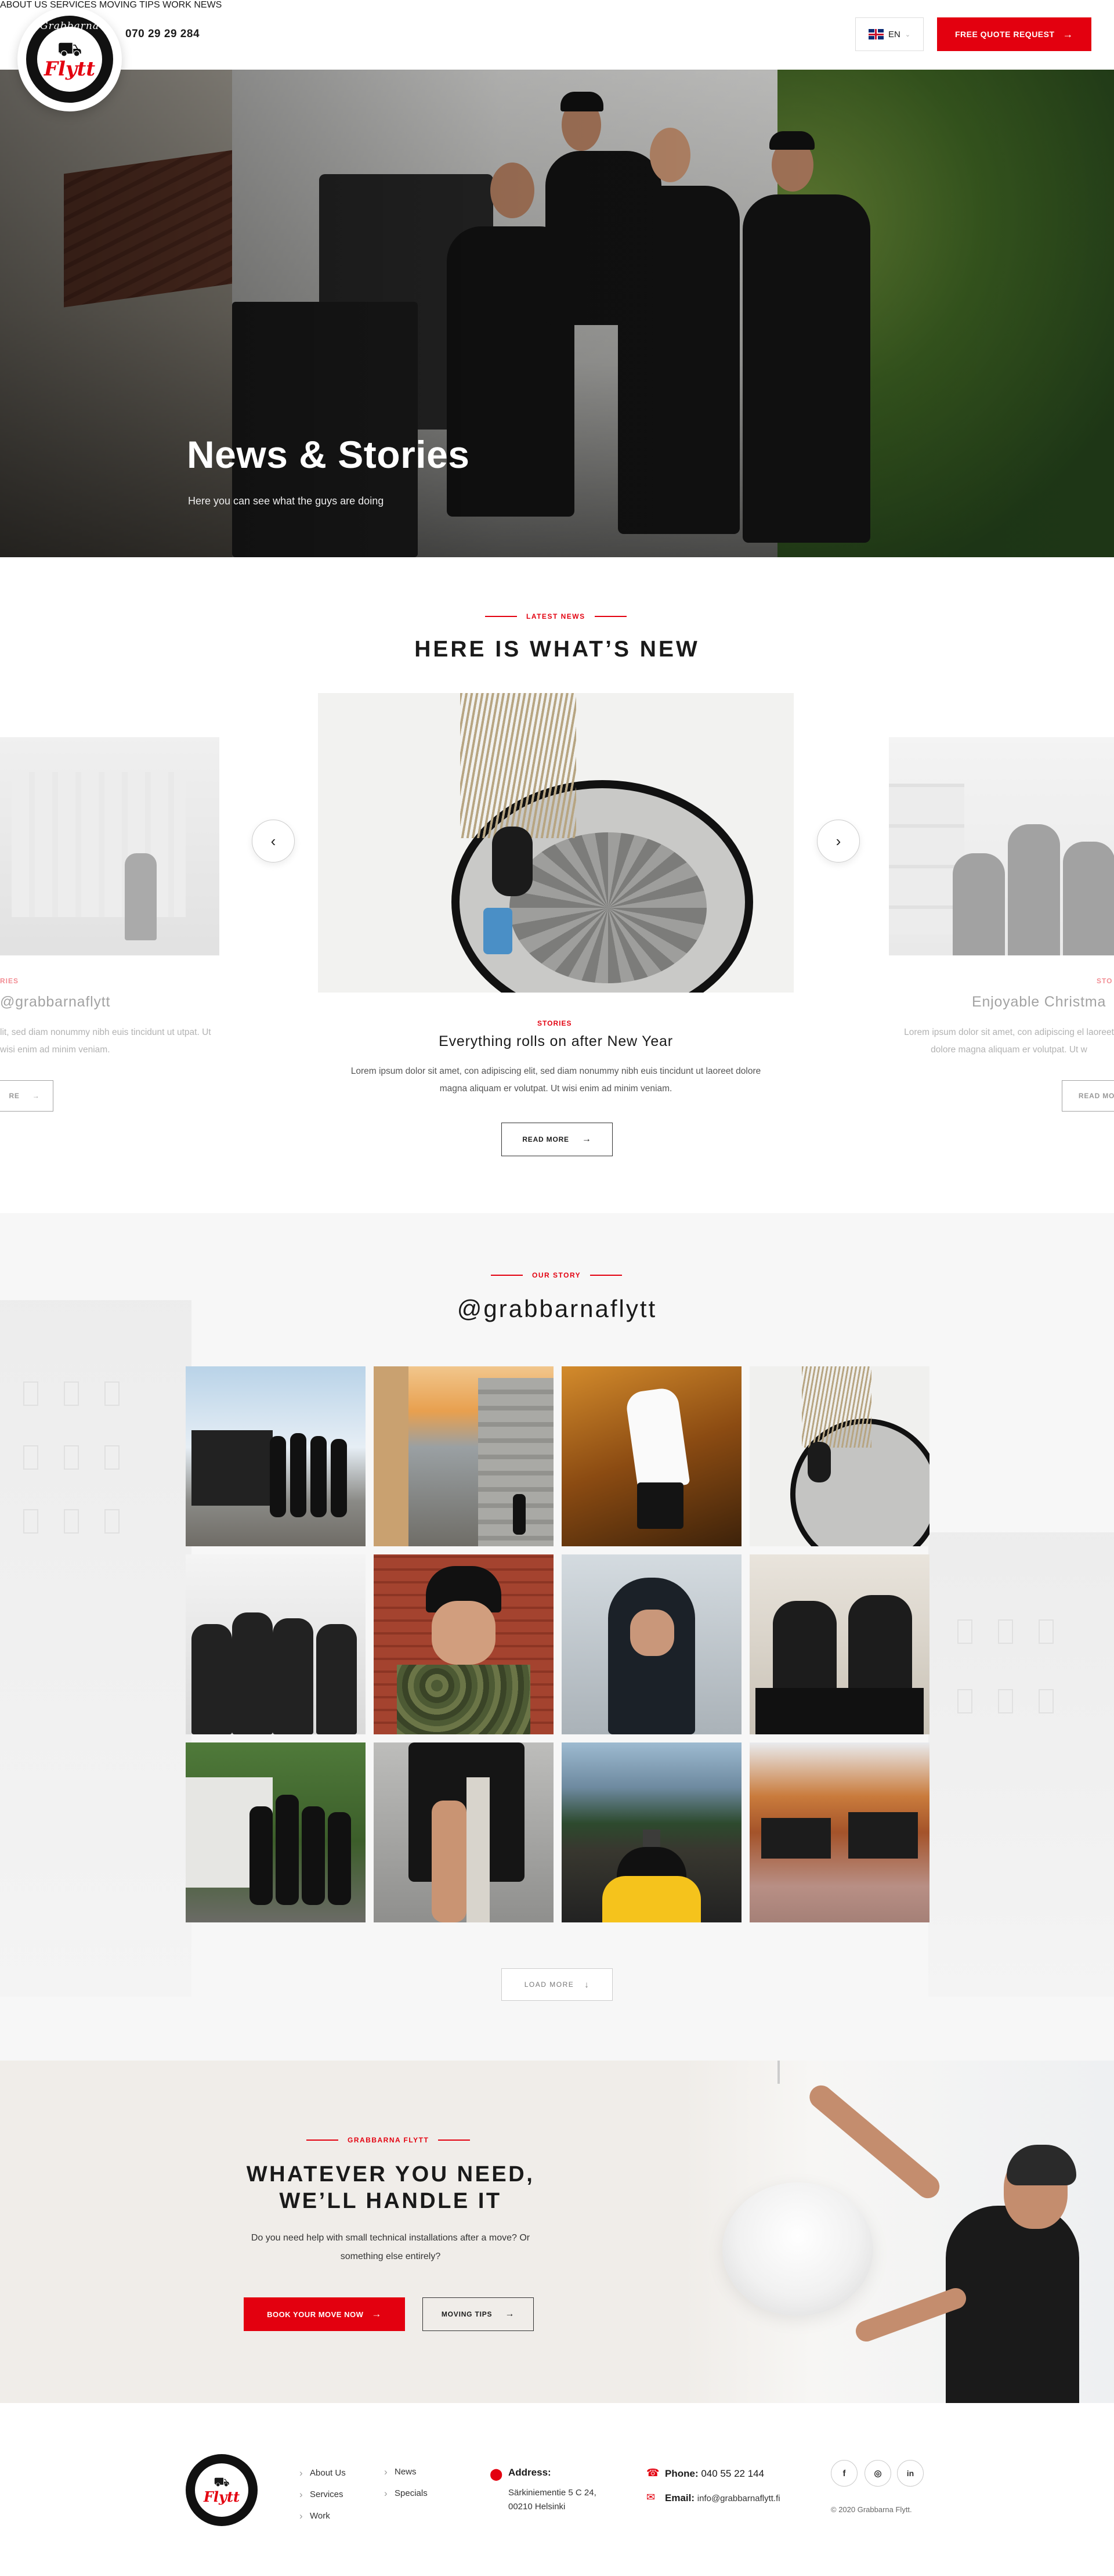 The width and height of the screenshot is (1114, 2576). I want to click on insta-section-label: OUR STORY, so click(557, 1275).